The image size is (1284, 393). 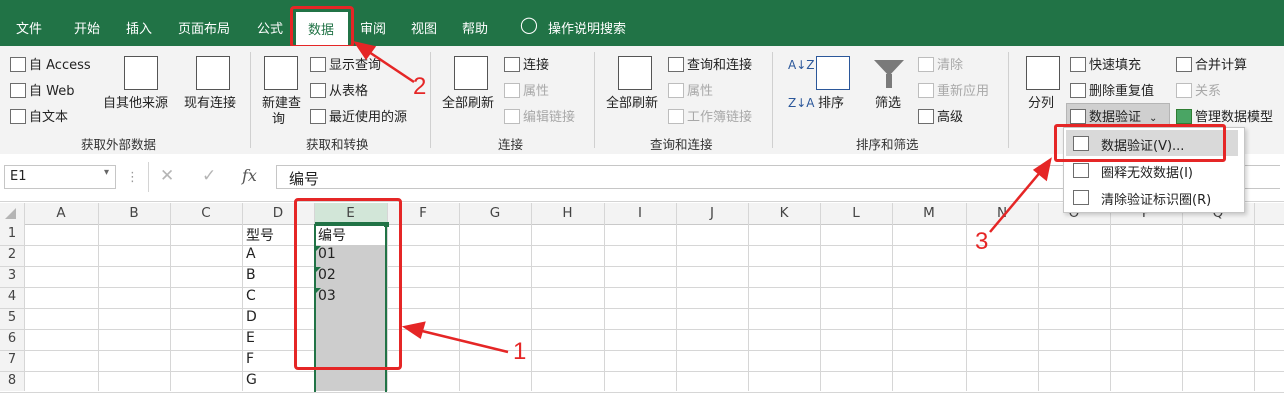 I want to click on arrow-1-line, so click(x=463, y=341).